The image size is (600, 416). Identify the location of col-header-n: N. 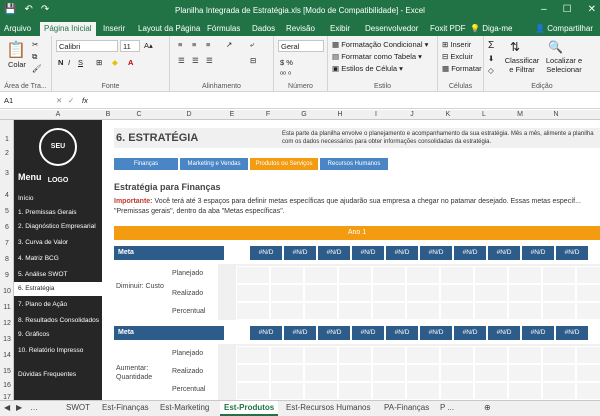
(556, 114).